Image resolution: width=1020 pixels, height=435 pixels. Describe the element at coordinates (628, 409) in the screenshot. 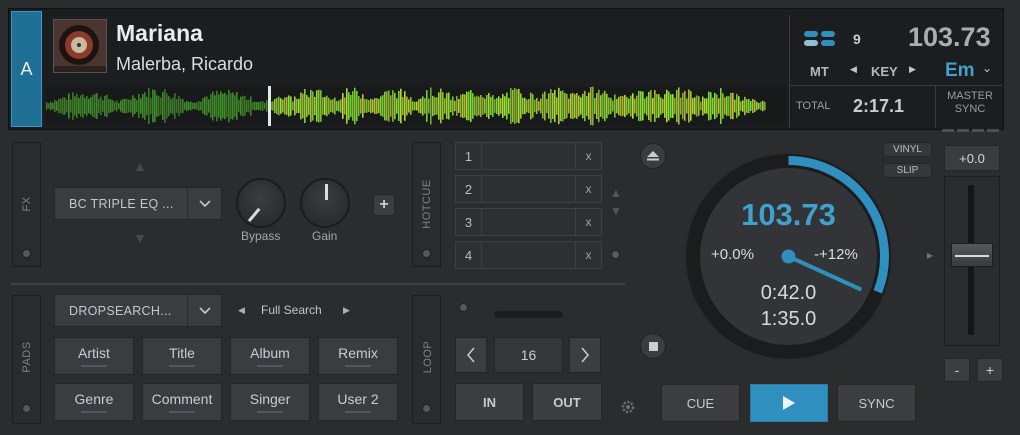

I see `gear-icon` at that location.